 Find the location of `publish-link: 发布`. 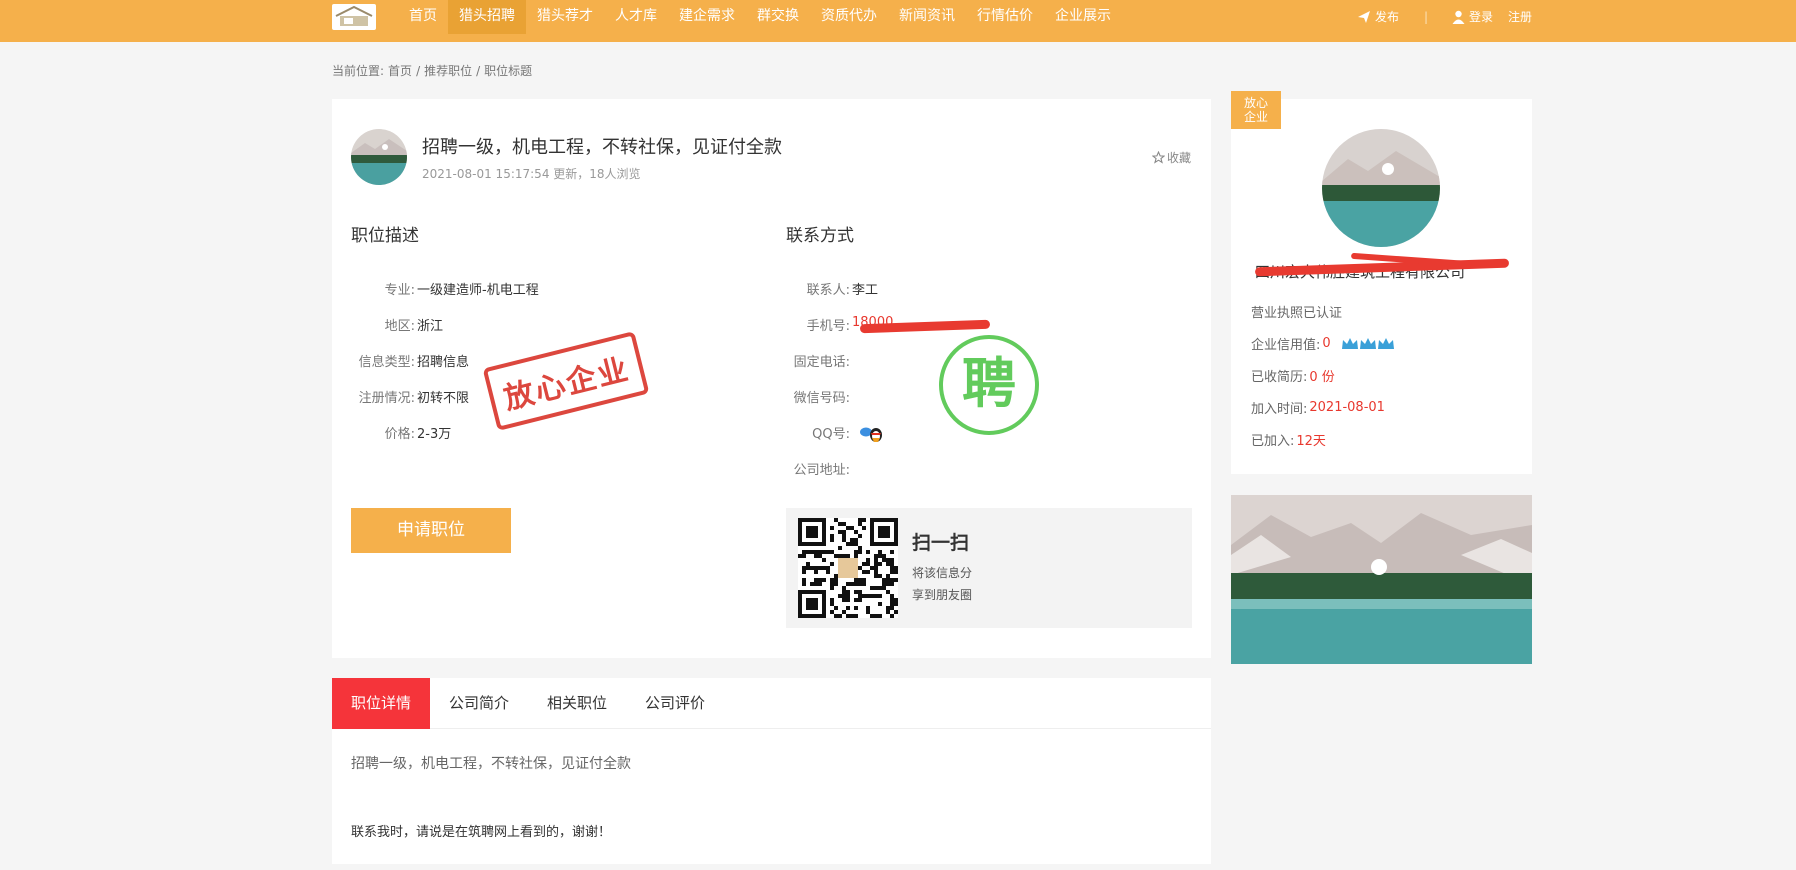

publish-link: 发布 is located at coordinates (1378, 17).